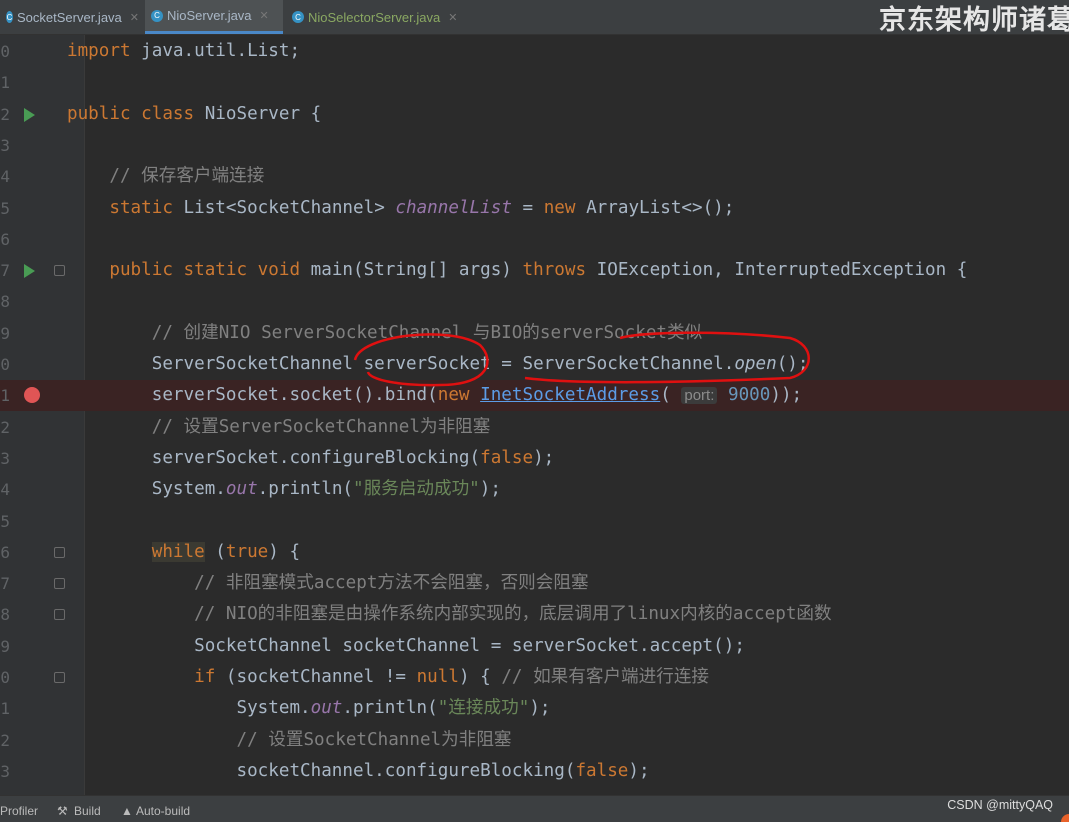 The image size is (1069, 822). I want to click on credit-text: CSDN @mittyQAQ, so click(1000, 805).